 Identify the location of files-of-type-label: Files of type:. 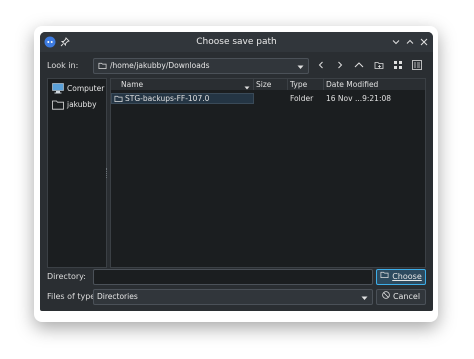
(72, 296).